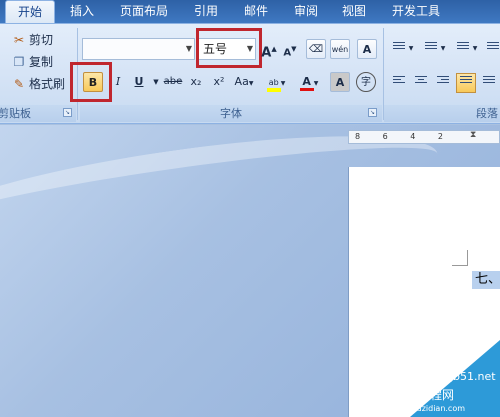  Describe the element at coordinates (82, 11) in the screenshot. I see `tab-insert: 插入` at that location.